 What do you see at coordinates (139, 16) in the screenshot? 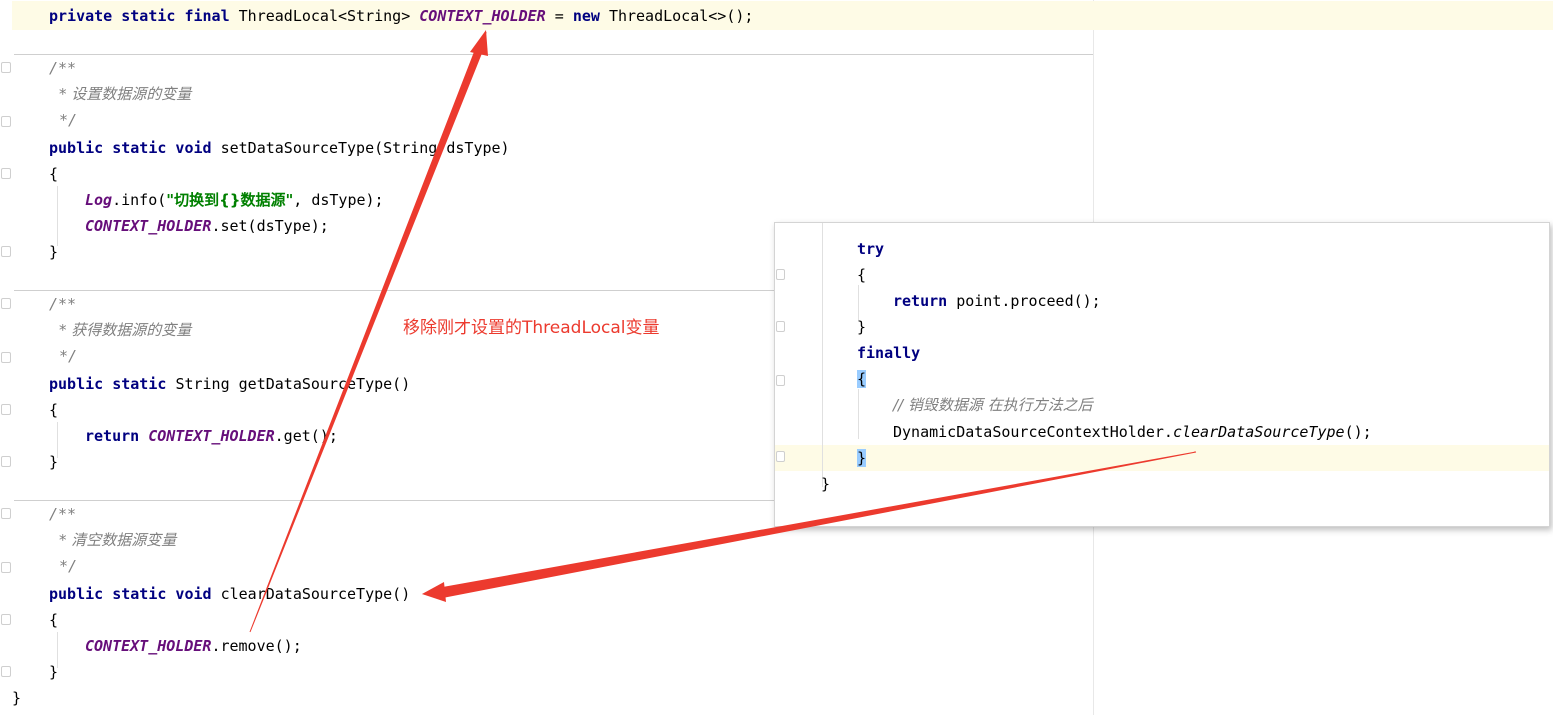
I see `keyword: private static final` at bounding box center [139, 16].